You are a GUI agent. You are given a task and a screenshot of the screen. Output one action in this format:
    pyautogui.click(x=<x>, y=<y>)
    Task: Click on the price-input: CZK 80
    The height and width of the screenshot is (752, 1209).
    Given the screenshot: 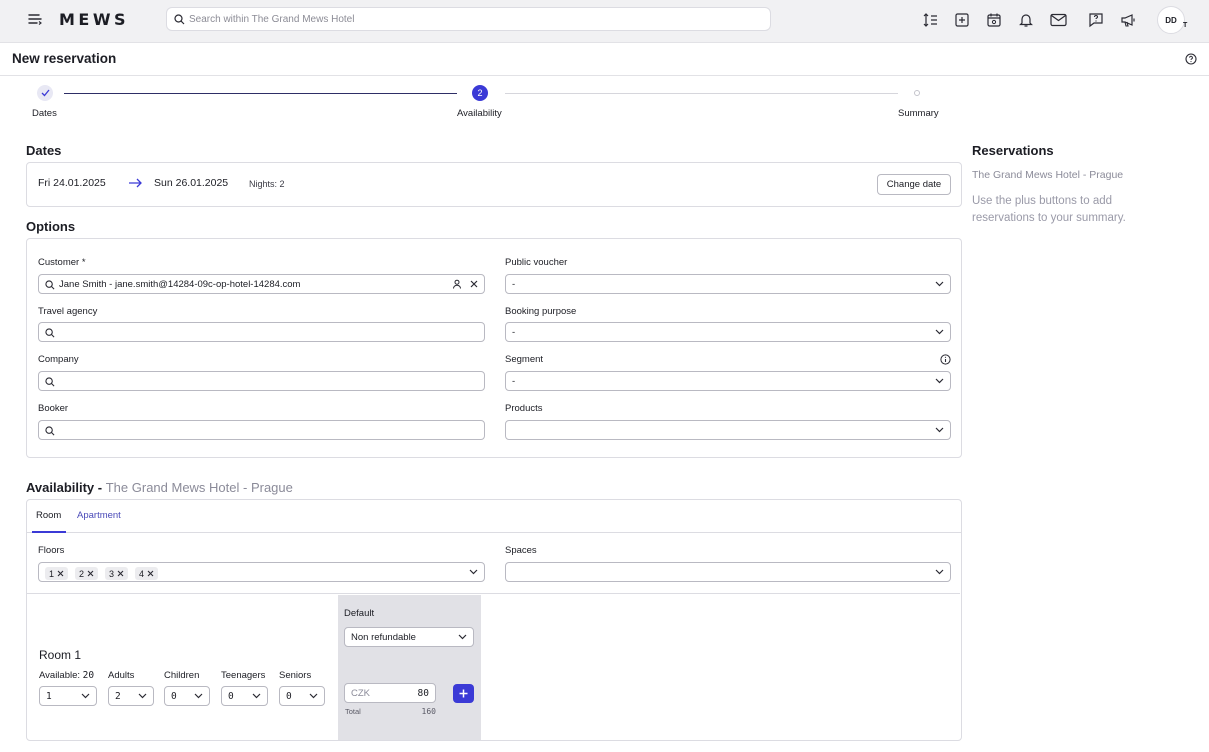 What is the action you would take?
    pyautogui.click(x=390, y=693)
    